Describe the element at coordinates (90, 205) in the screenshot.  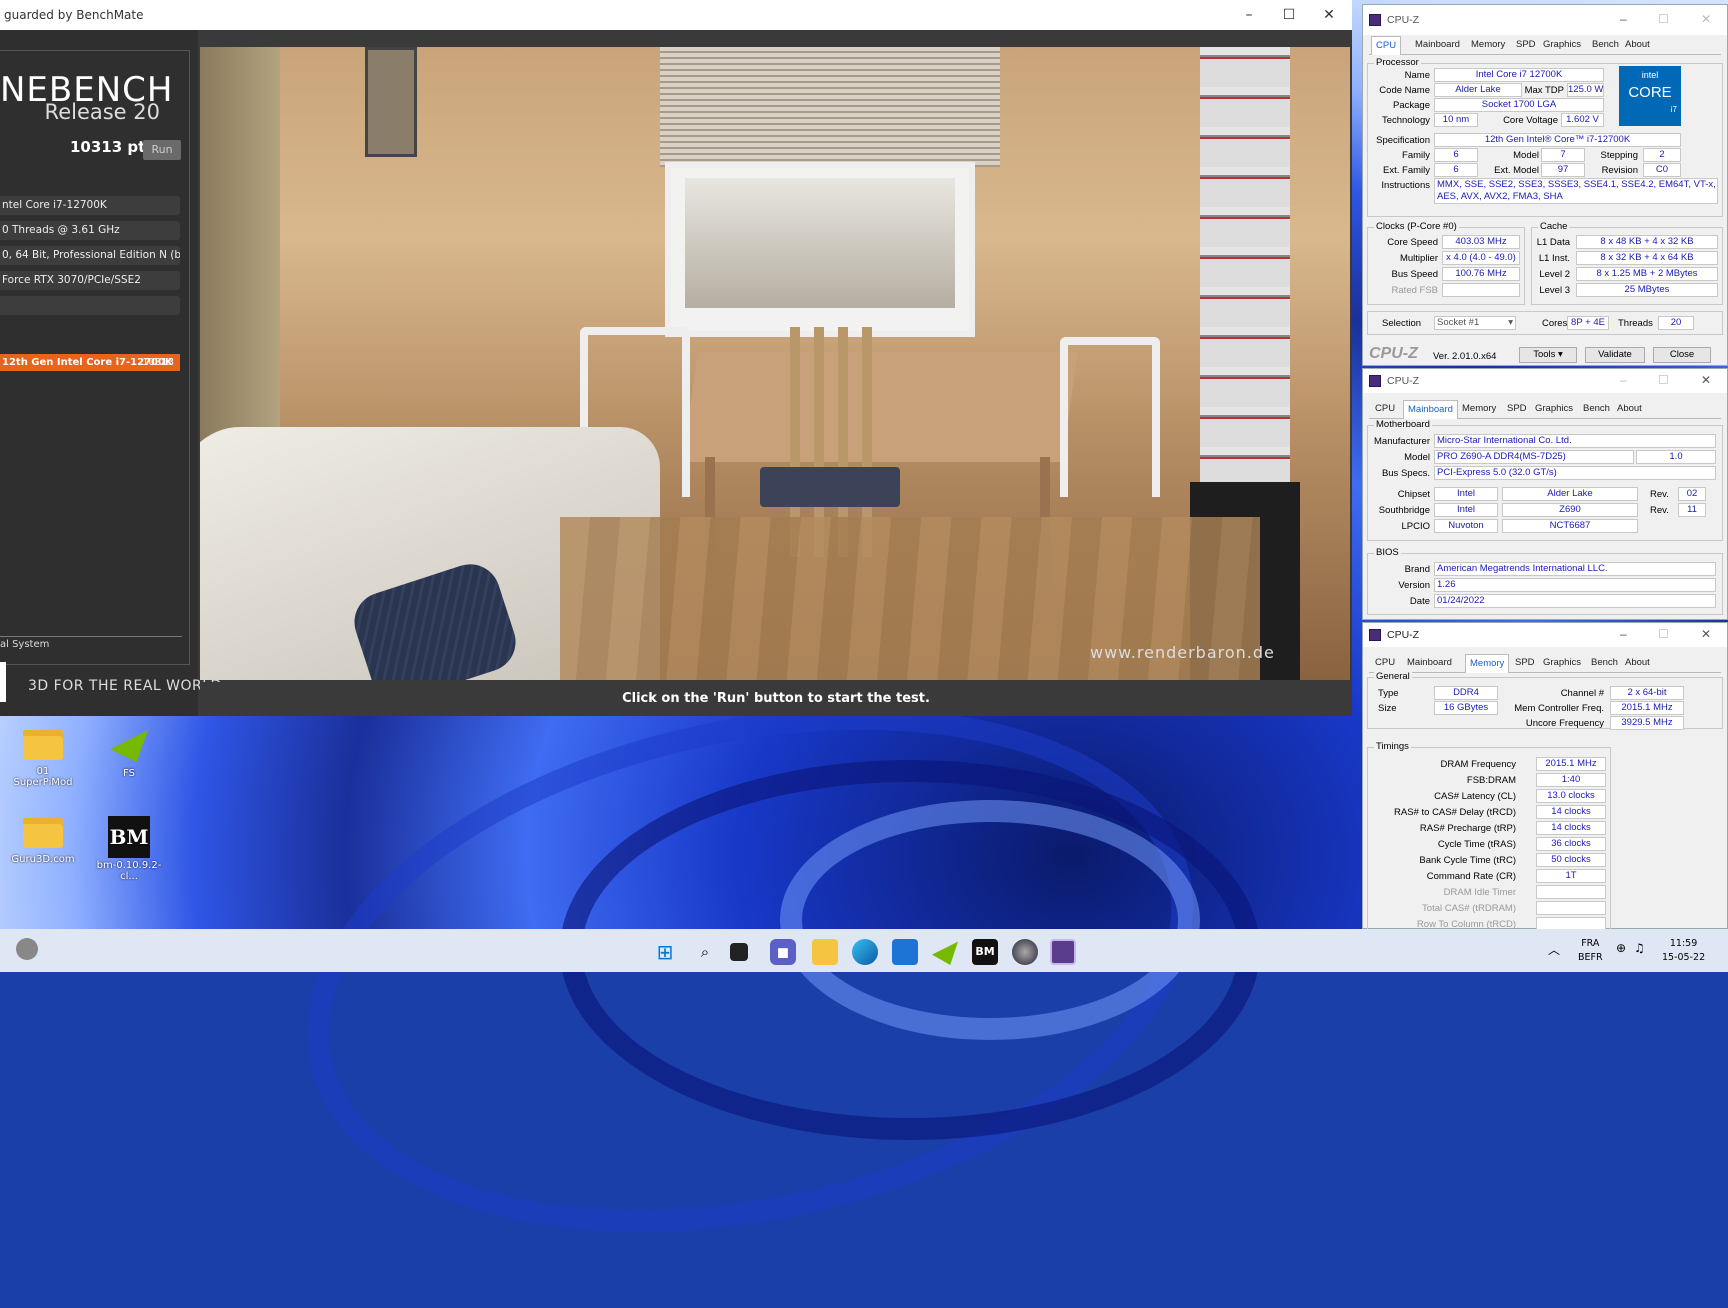
I see `info-cpu: ntel Core i7-12700K` at that location.